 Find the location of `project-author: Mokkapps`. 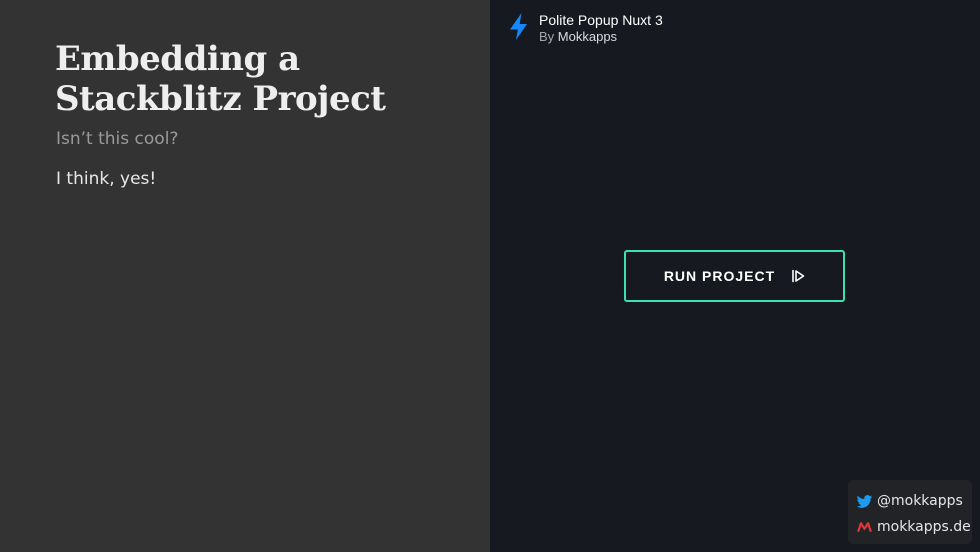

project-author: Mokkapps is located at coordinates (587, 36).